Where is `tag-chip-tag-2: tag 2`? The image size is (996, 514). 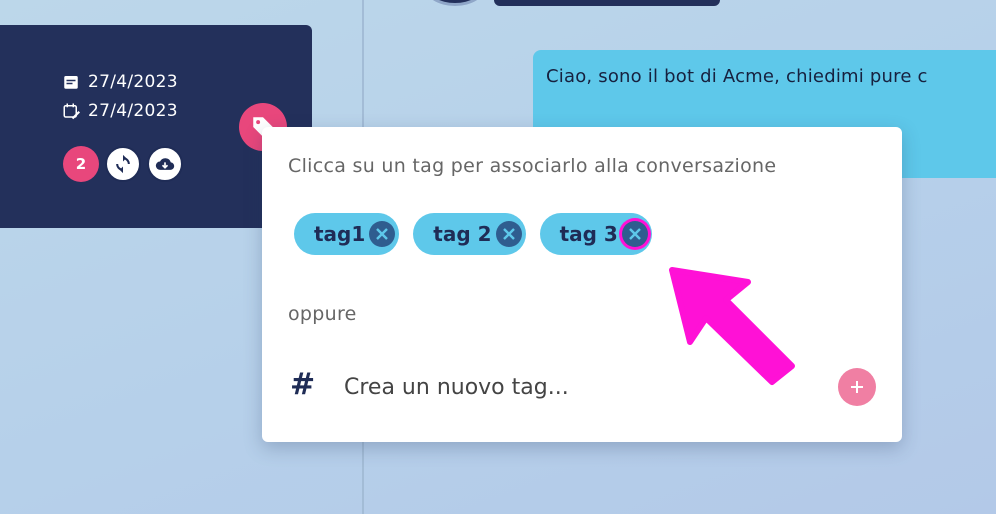 tag-chip-tag-2: tag 2 is located at coordinates (469, 234).